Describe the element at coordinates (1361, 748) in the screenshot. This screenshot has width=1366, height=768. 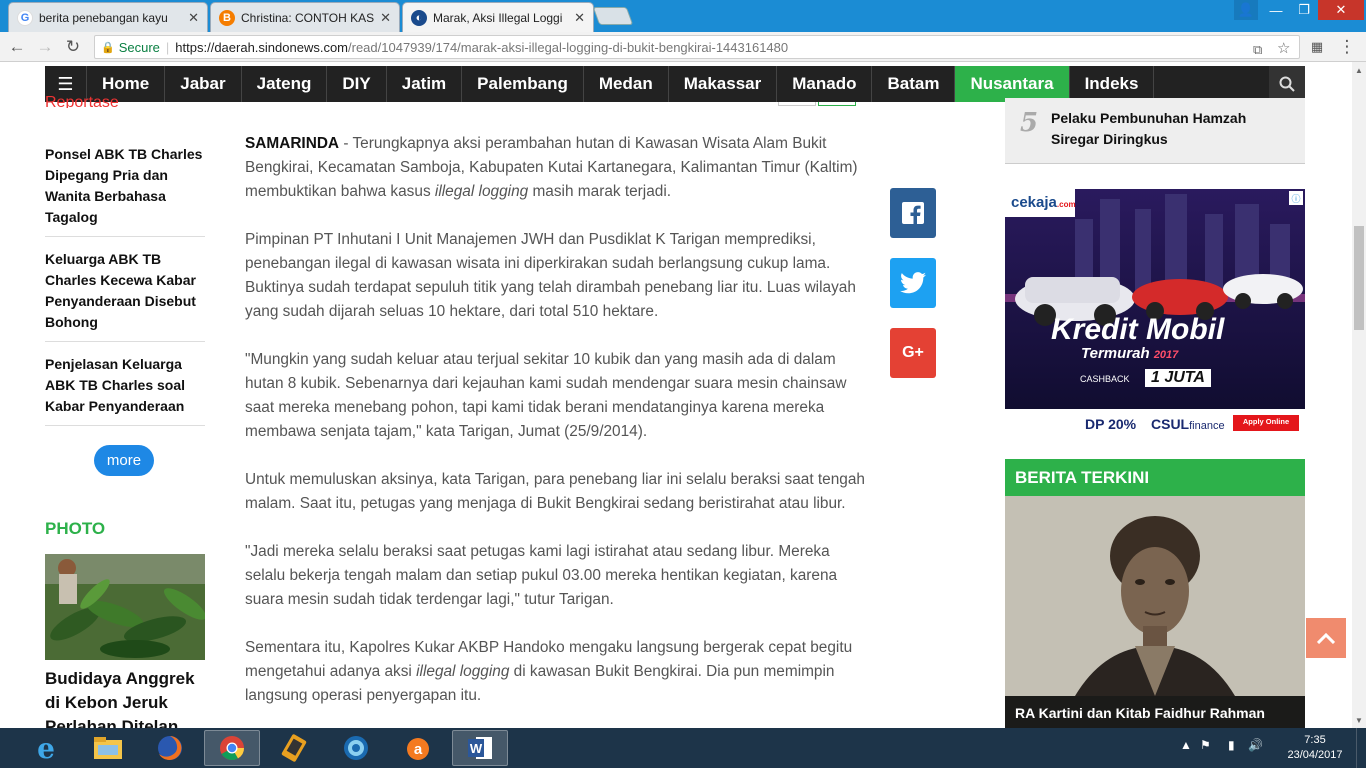
I see `show-desktop-button` at that location.